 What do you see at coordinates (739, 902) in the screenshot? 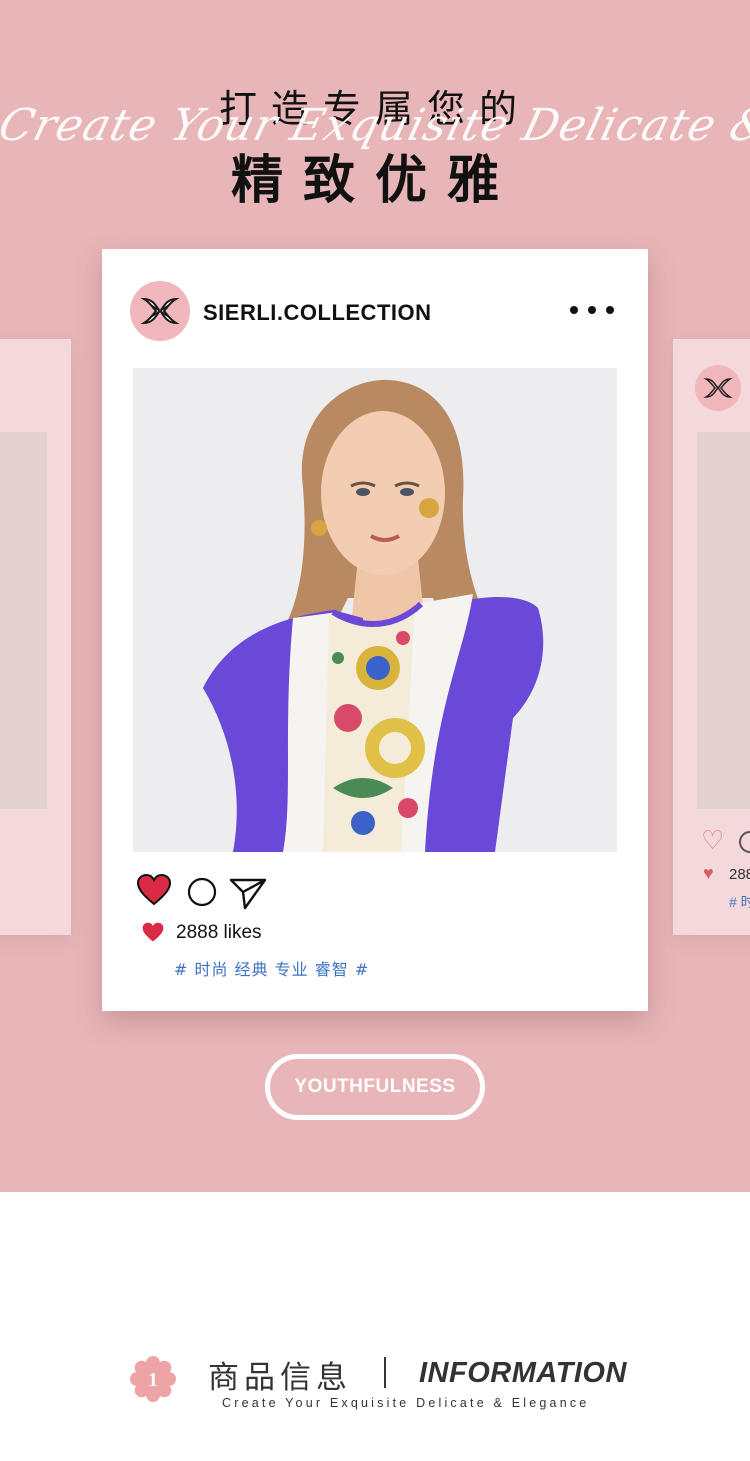
I see `ghost-tags-text: # 时` at bounding box center [739, 902].